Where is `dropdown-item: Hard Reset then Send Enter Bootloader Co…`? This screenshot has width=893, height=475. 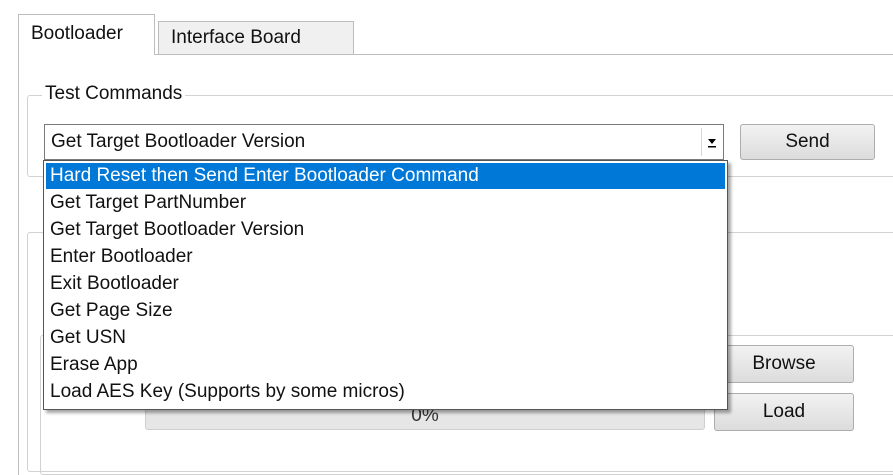 dropdown-item: Hard Reset then Send Enter Bootloader Co… is located at coordinates (385, 176).